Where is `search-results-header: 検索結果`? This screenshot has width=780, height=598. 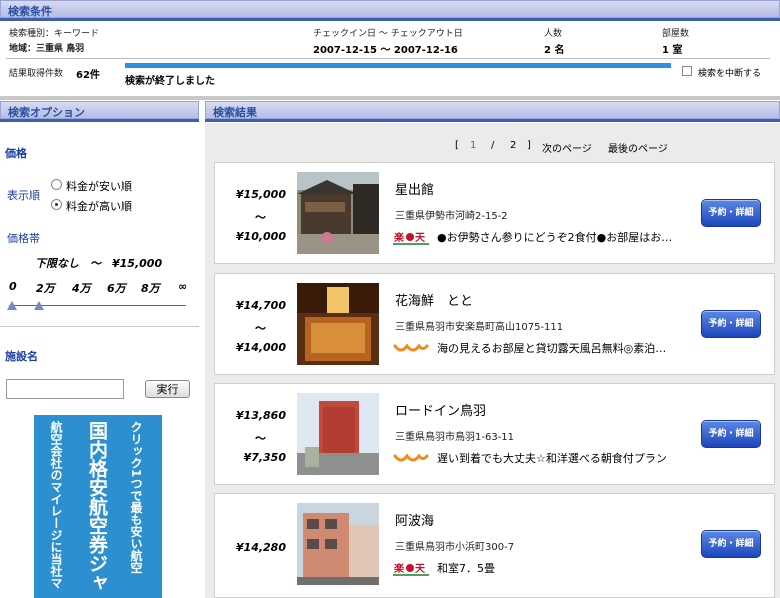 search-results-header: 検索結果 is located at coordinates (492, 110).